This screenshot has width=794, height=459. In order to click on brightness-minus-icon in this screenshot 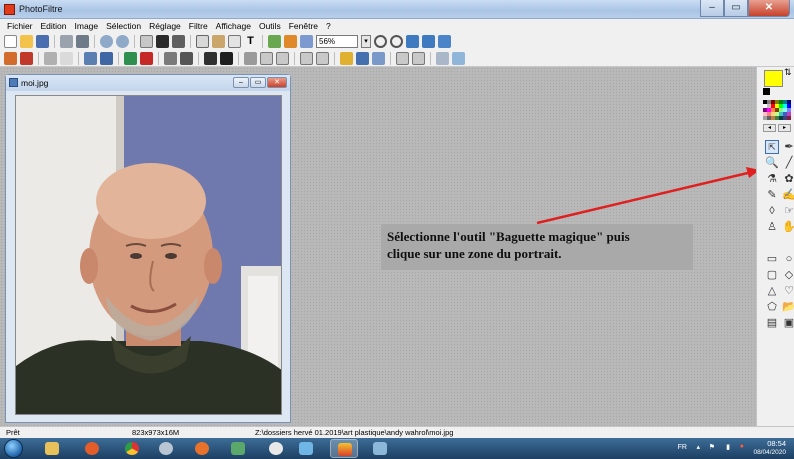, I will do `click(50, 58)`.